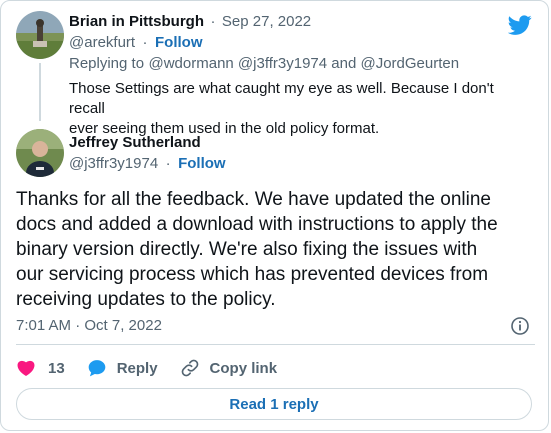 The image size is (551, 433). I want to click on divider, so click(275, 344).